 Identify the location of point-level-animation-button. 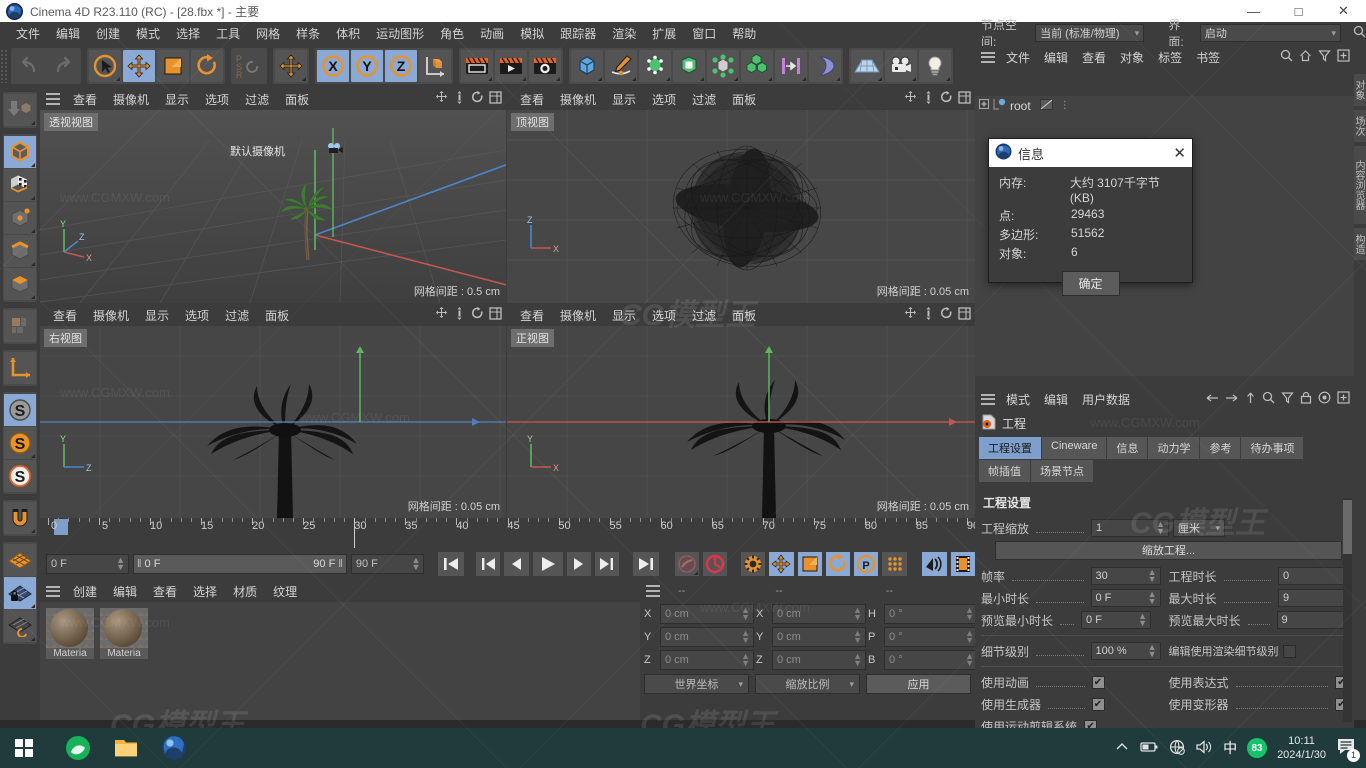
(894, 564).